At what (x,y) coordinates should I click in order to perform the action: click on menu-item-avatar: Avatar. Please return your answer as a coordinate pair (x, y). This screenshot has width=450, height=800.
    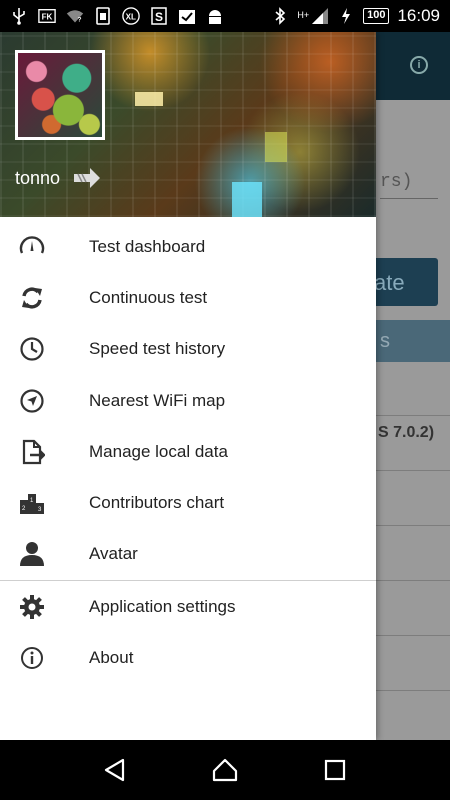
    Looking at the image, I should click on (188, 554).